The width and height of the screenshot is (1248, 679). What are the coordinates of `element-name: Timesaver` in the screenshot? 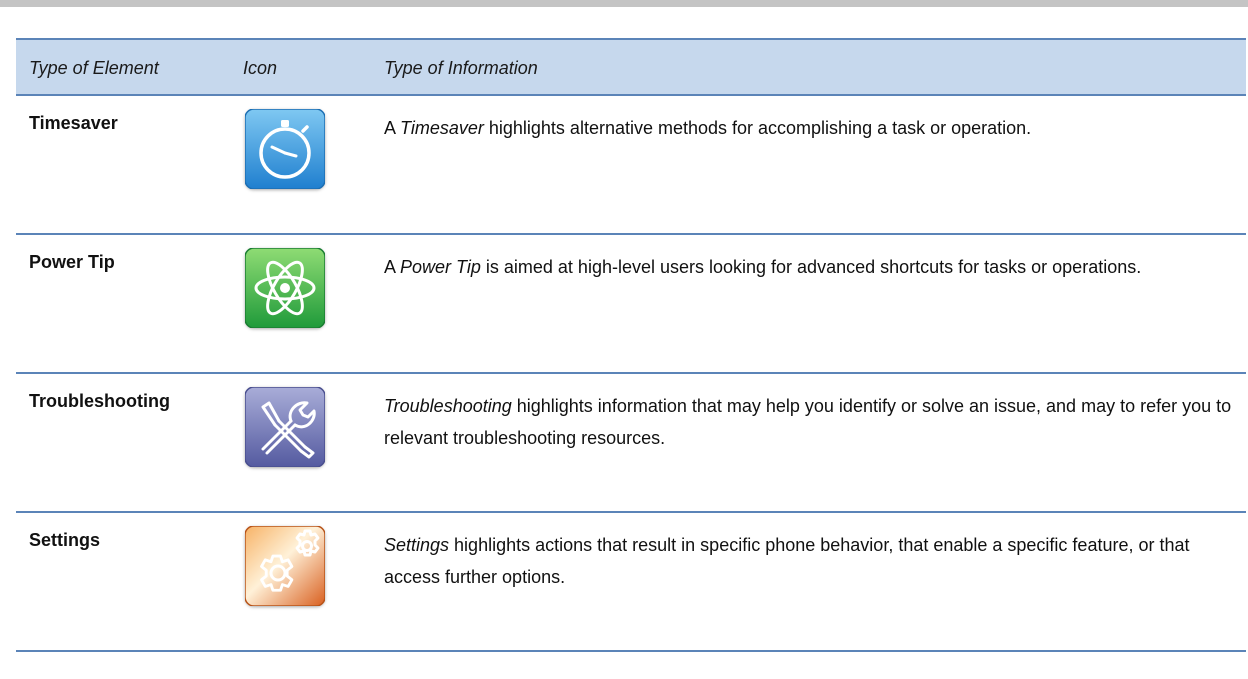 It's located at (73, 123).